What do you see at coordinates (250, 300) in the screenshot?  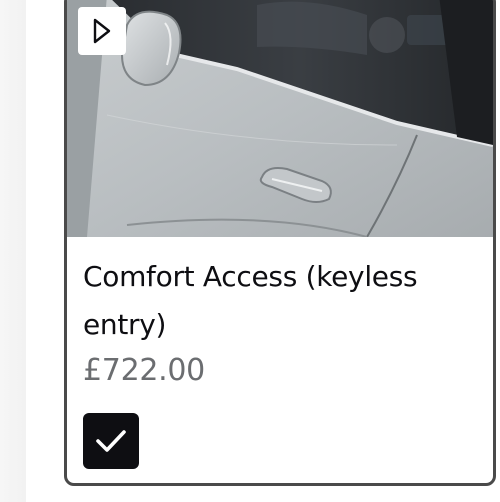 I see `option-title: Comfort Access (keyless entry)` at bounding box center [250, 300].